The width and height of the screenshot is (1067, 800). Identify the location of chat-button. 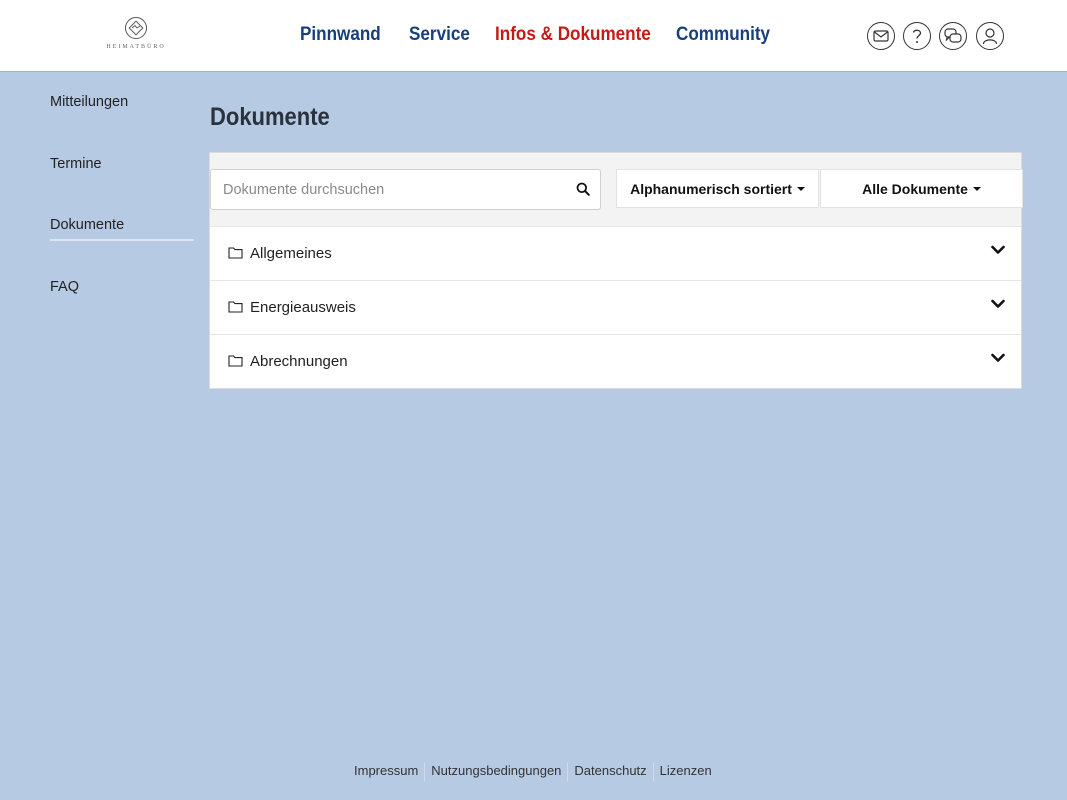
(953, 36).